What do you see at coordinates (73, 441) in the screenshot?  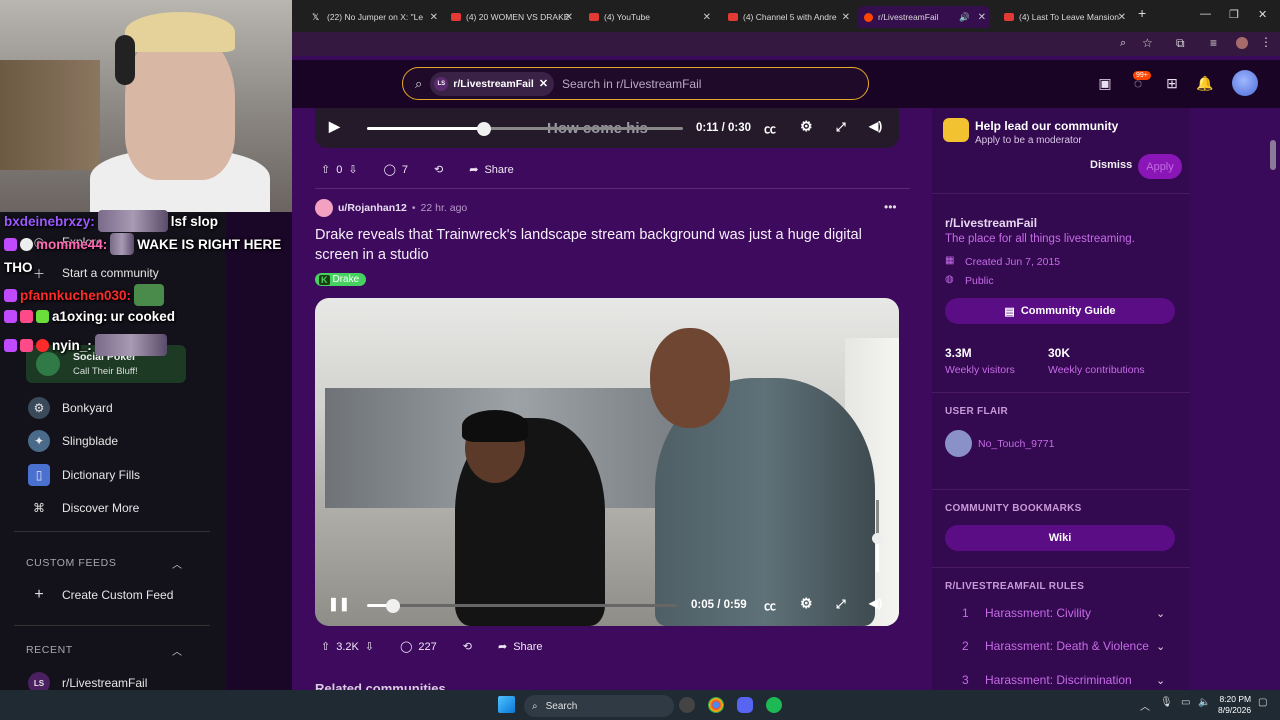 I see `sidebar-item-slingblade: ✦ Slingblade` at bounding box center [73, 441].